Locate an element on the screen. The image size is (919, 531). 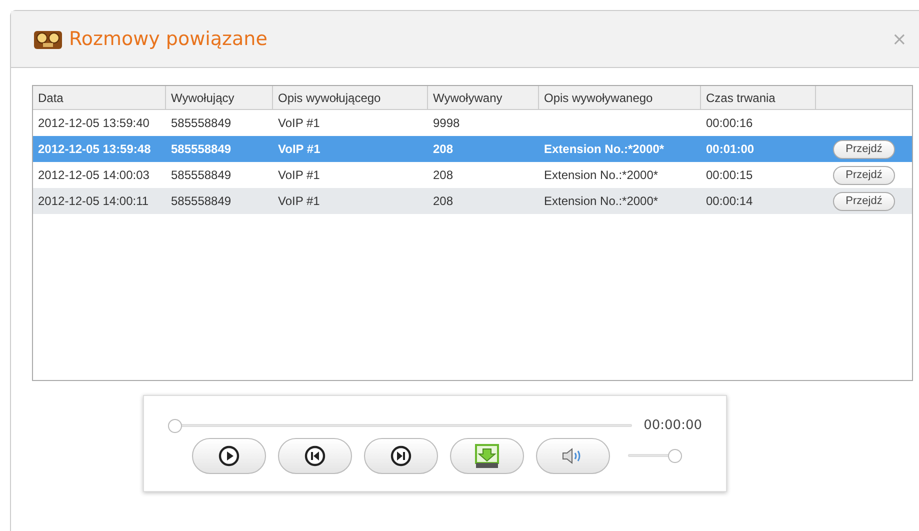
download-icon is located at coordinates (487, 455).